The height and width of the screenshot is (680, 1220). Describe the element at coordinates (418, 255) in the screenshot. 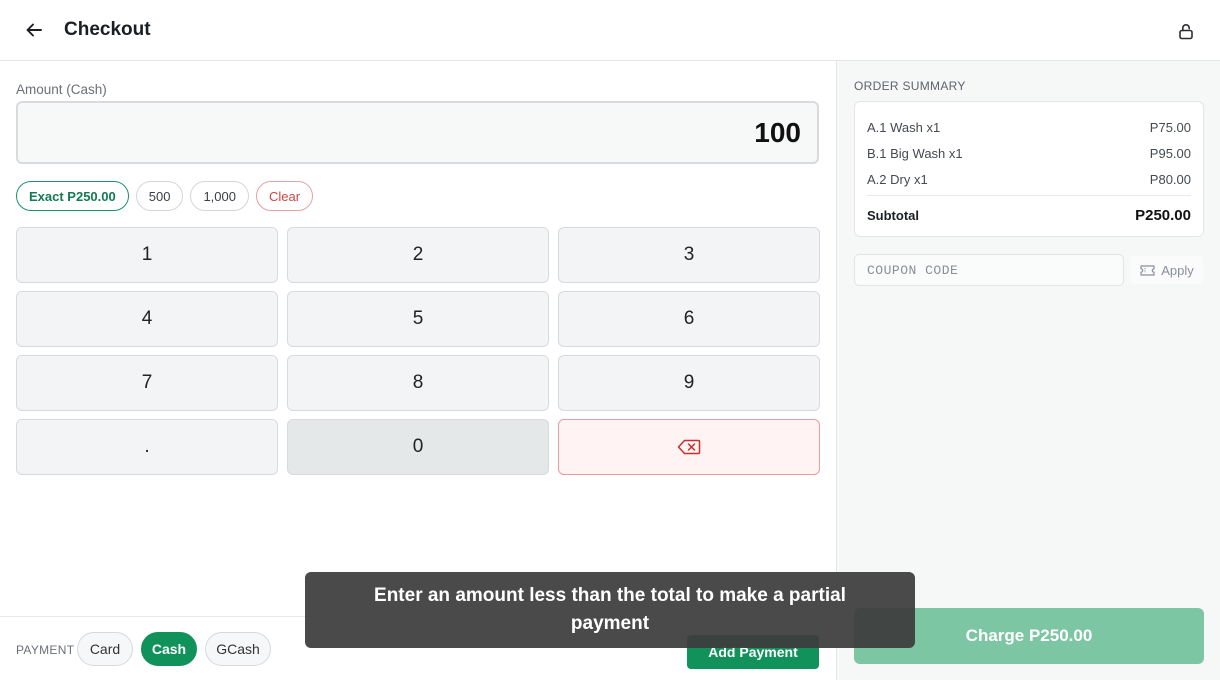

I see `key-2: 2` at that location.